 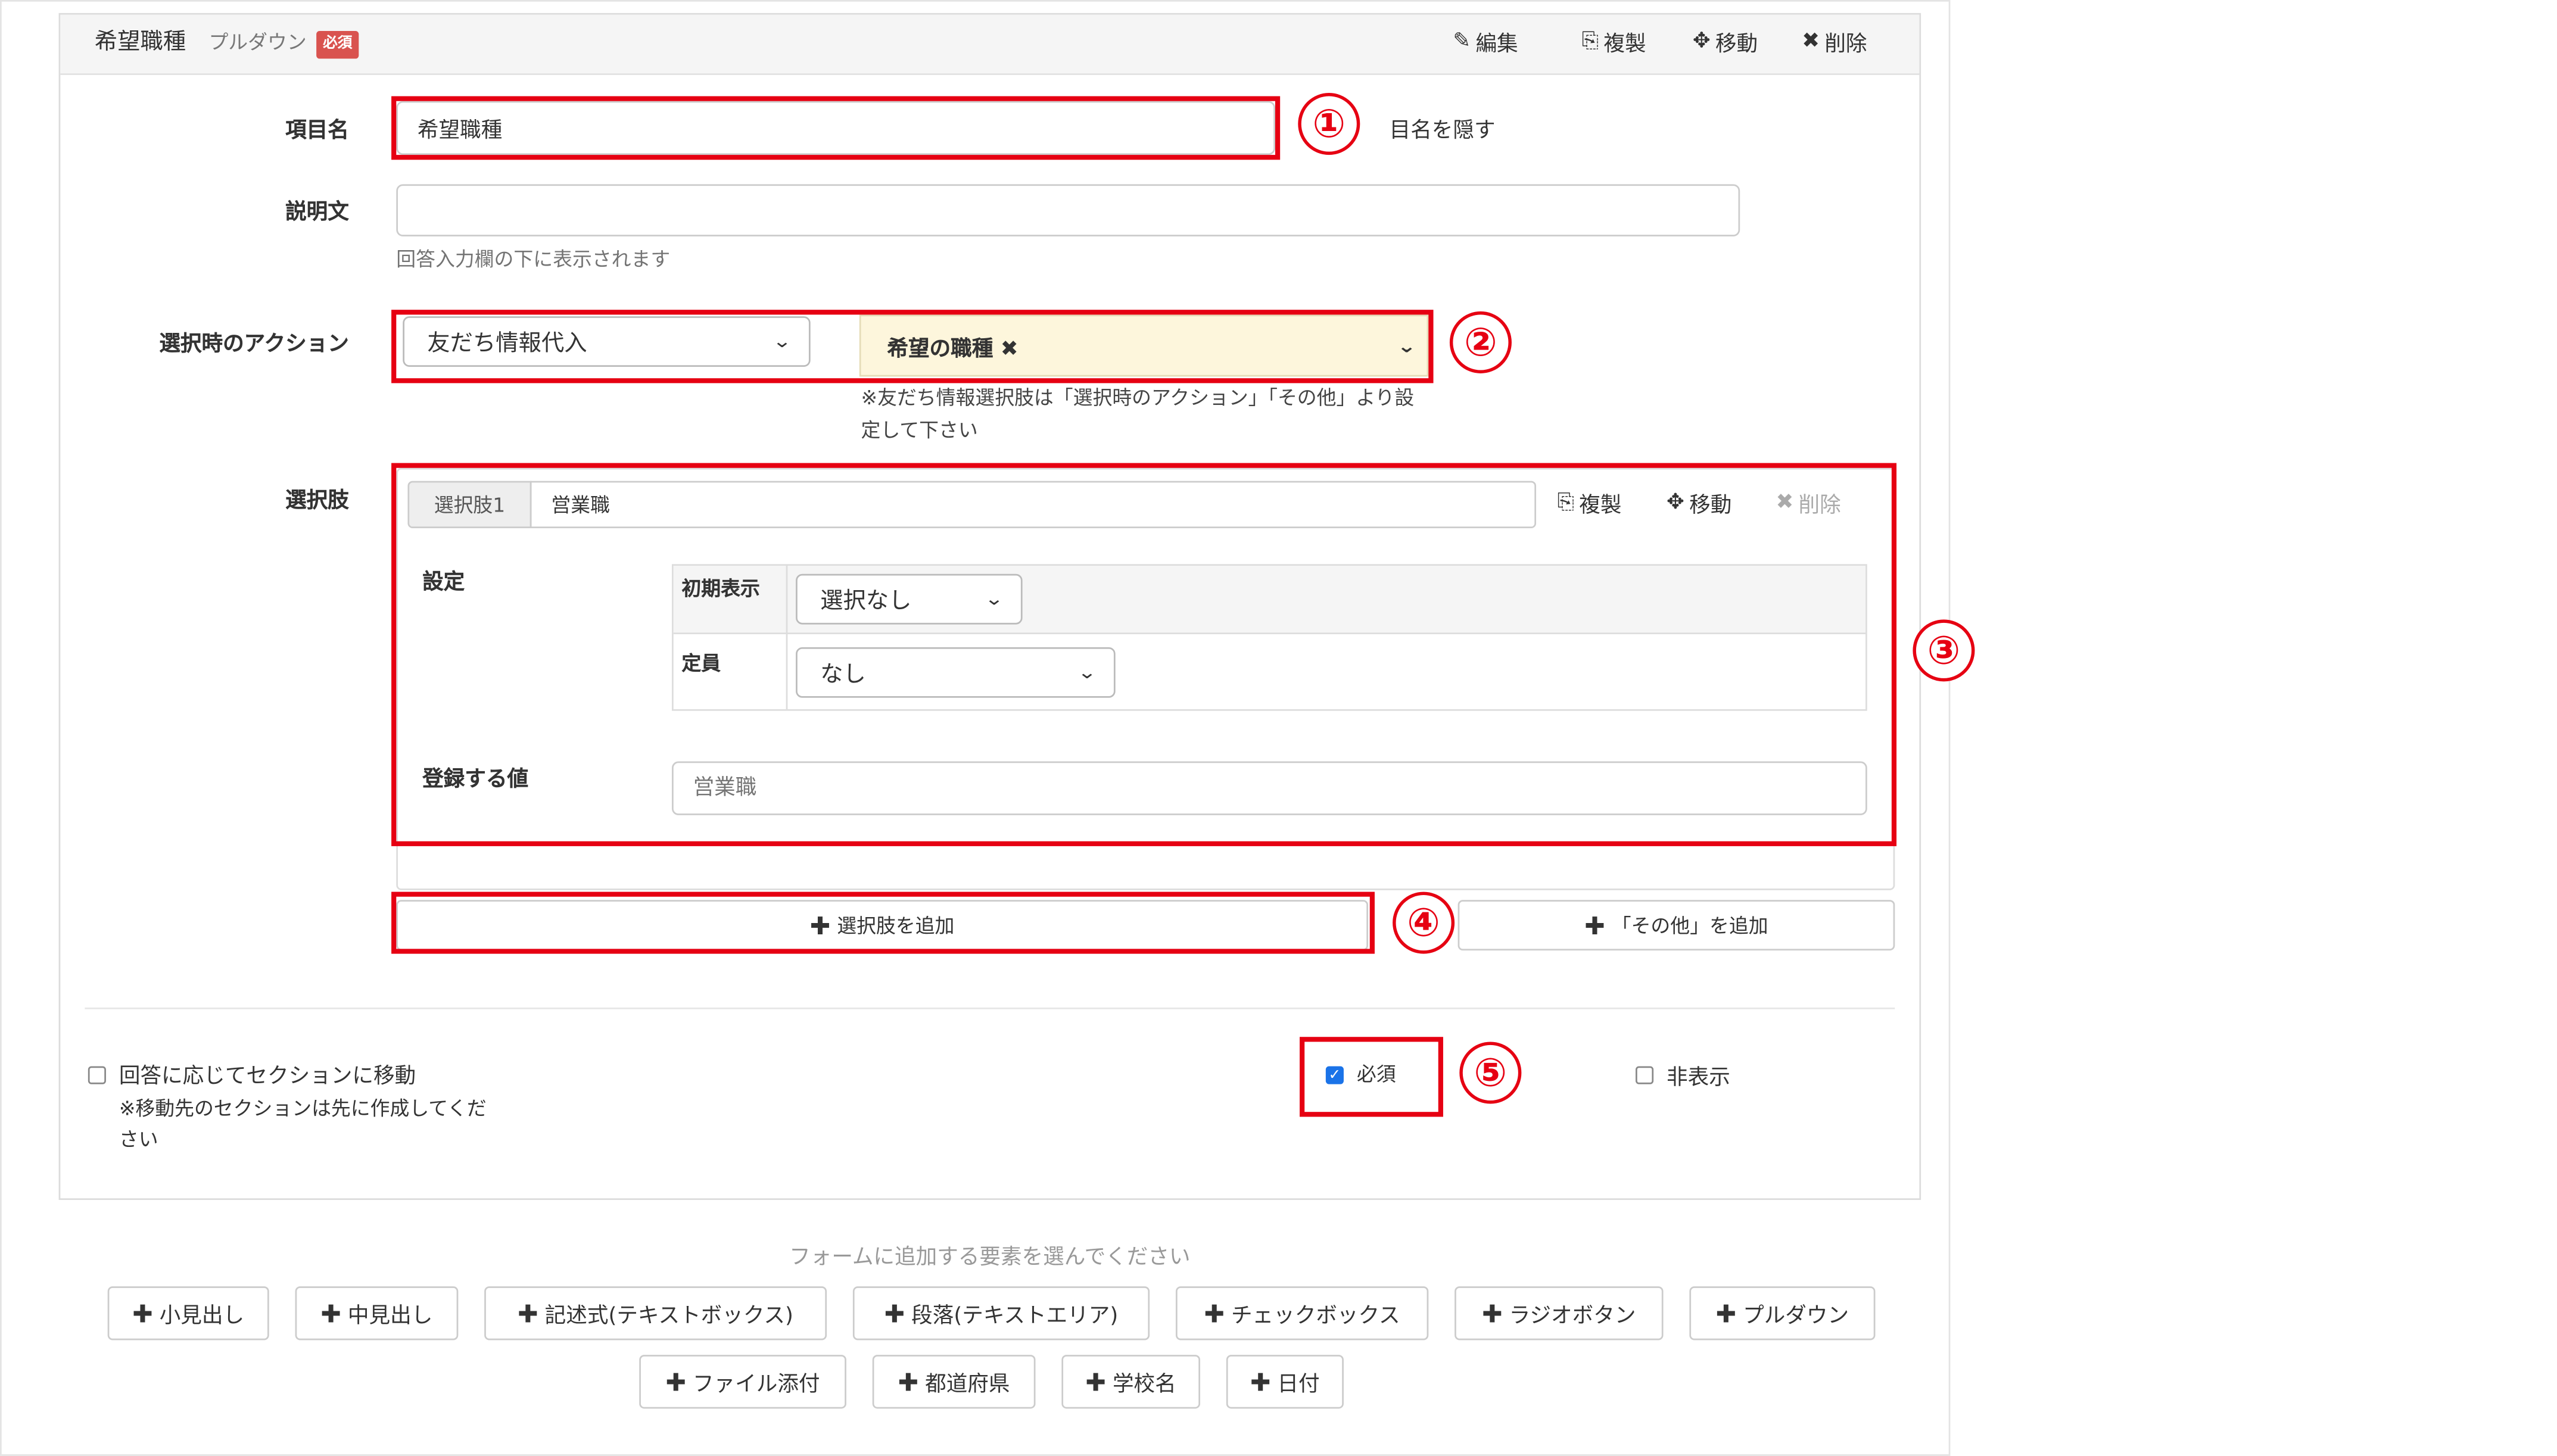 What do you see at coordinates (668, 1317) in the screenshot?
I see `add-element-label: 記述式(テキストボックス)` at bounding box center [668, 1317].